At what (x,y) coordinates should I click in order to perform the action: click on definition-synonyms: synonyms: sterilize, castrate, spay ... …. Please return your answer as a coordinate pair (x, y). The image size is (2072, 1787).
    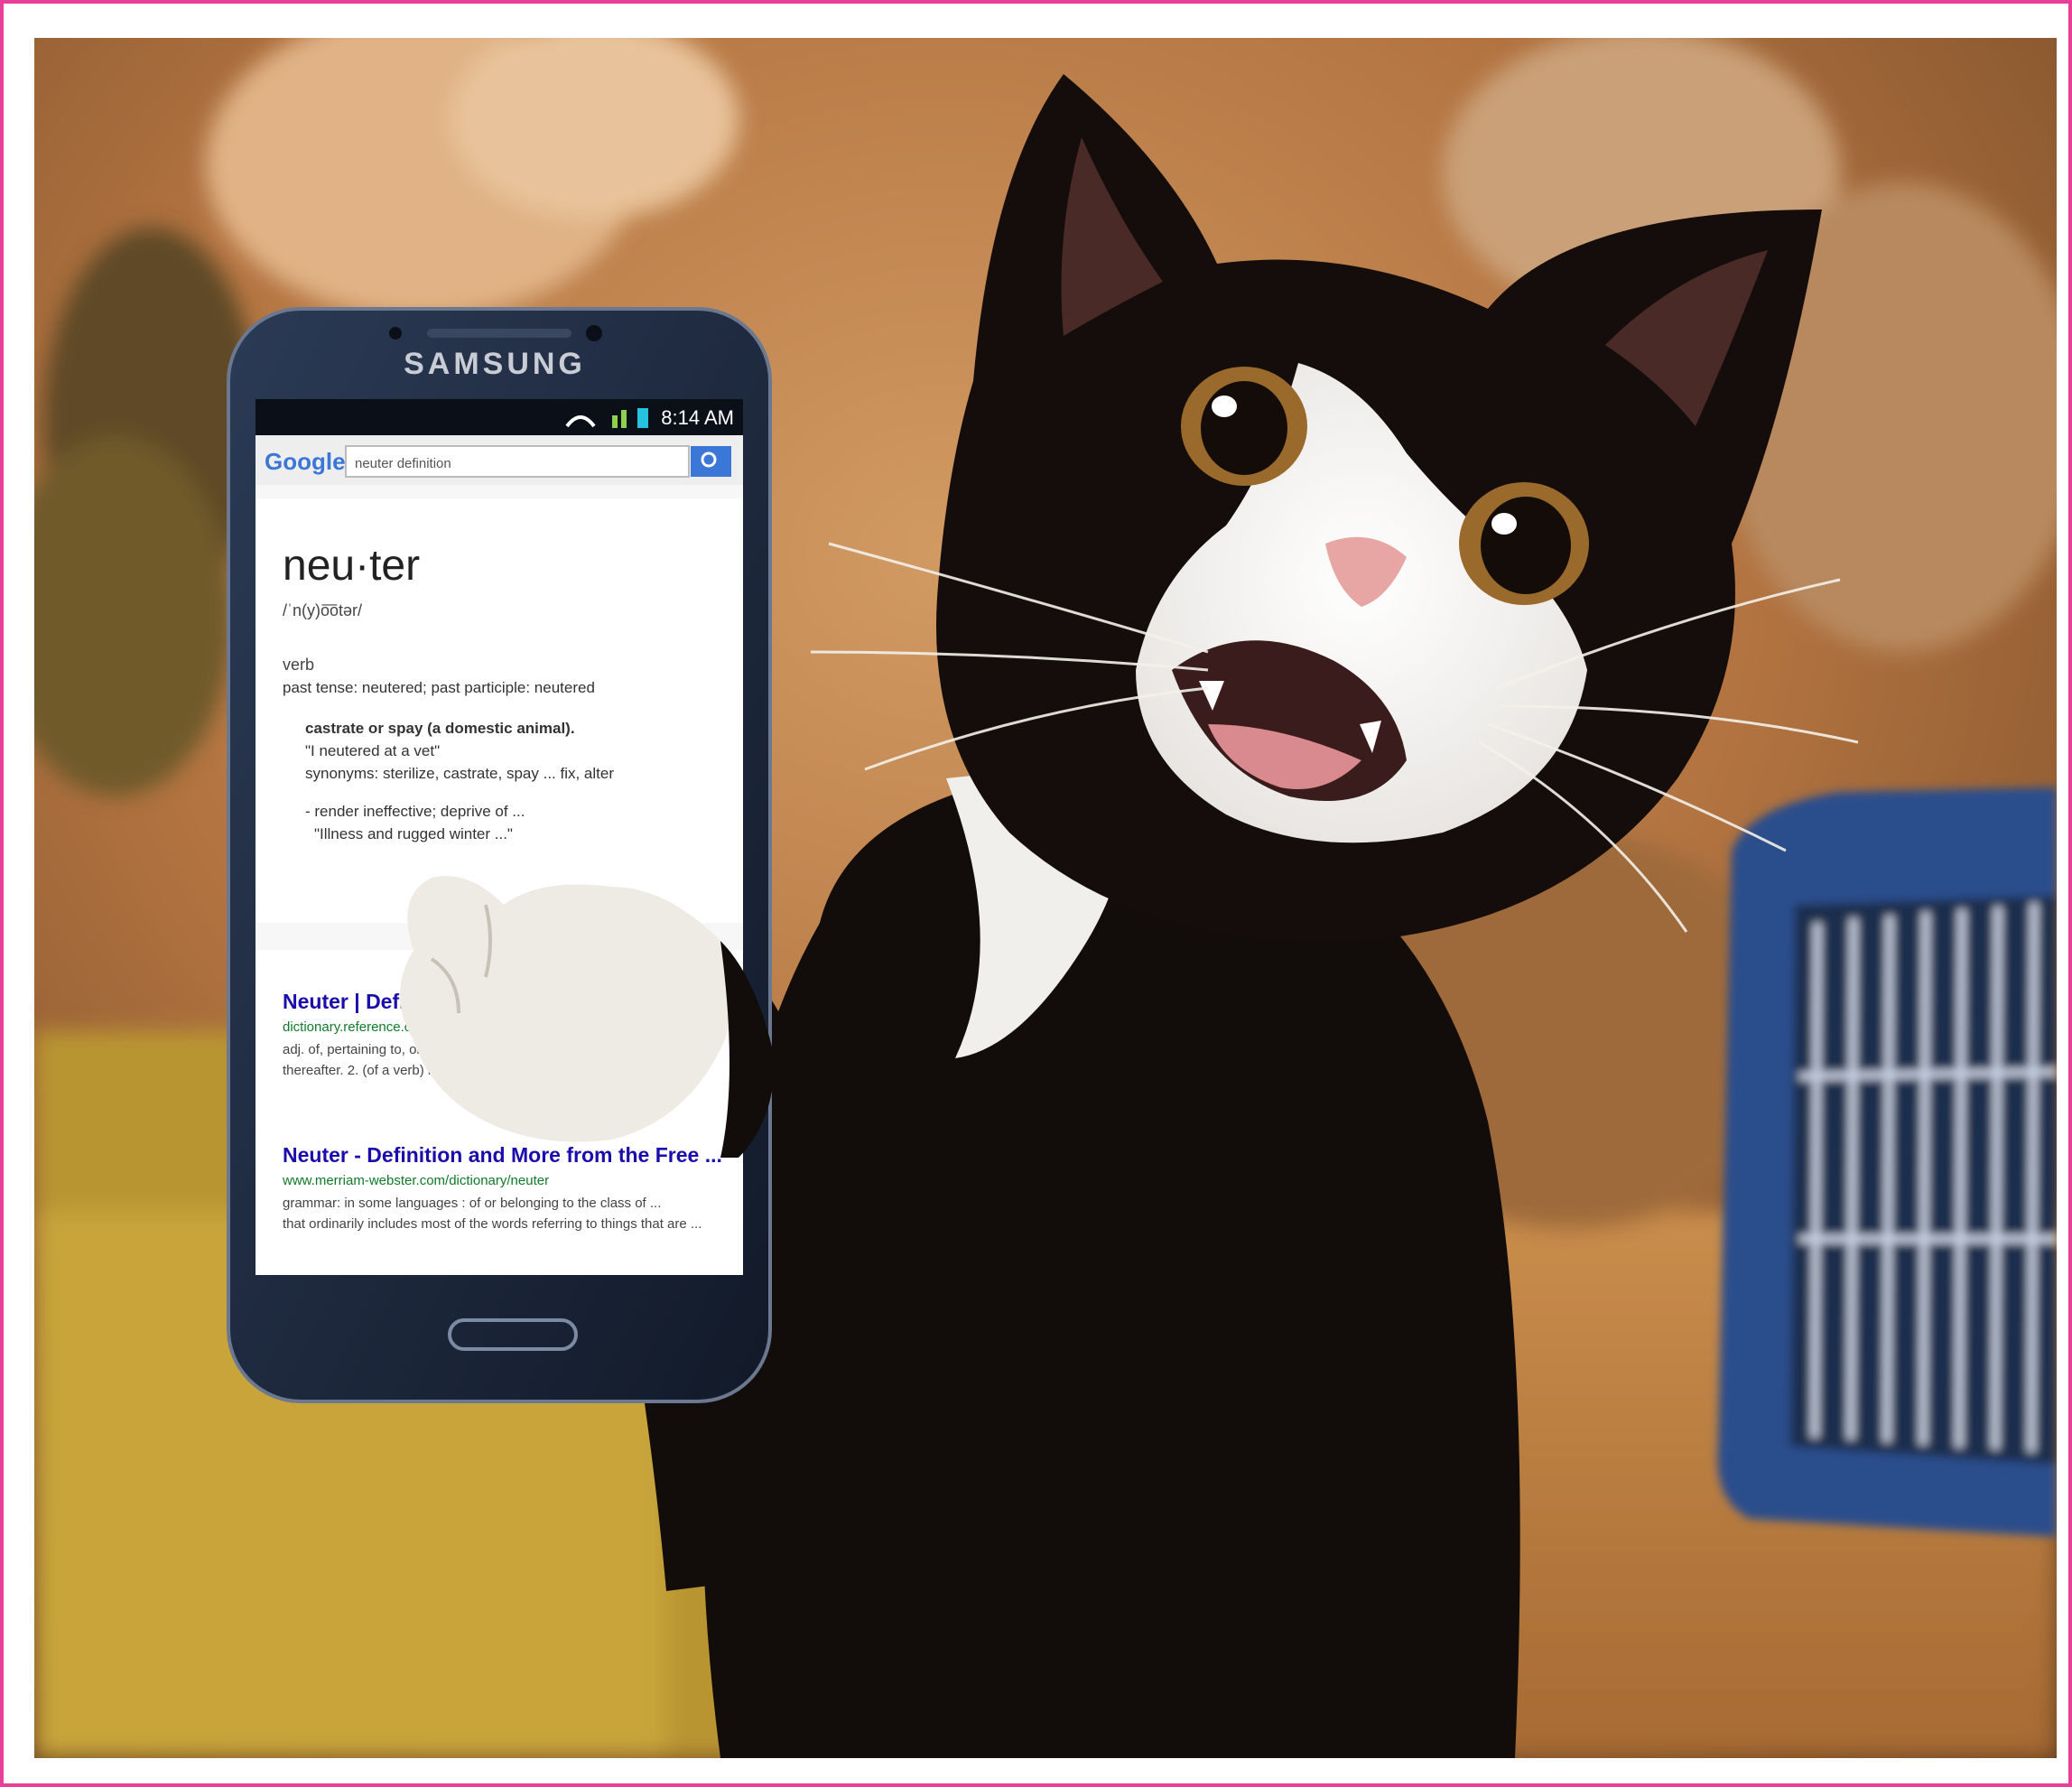
    Looking at the image, I should click on (459, 773).